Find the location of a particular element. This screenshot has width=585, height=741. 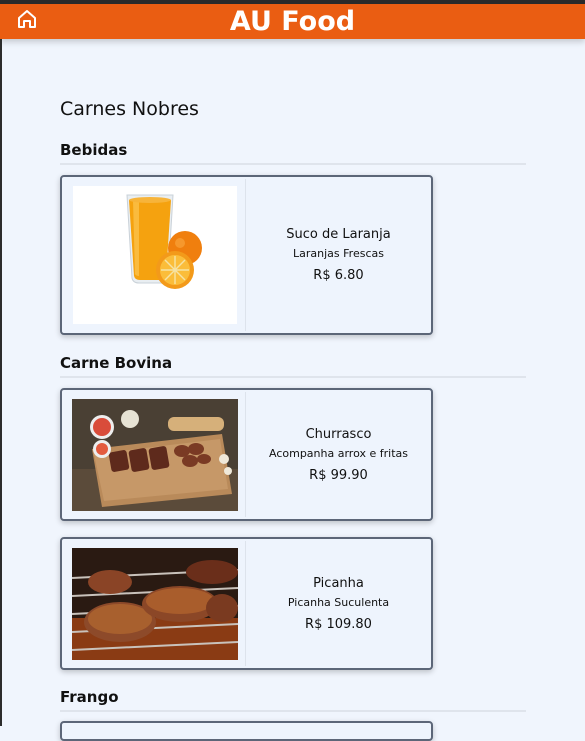

orange-juice-image is located at coordinates (154, 255).